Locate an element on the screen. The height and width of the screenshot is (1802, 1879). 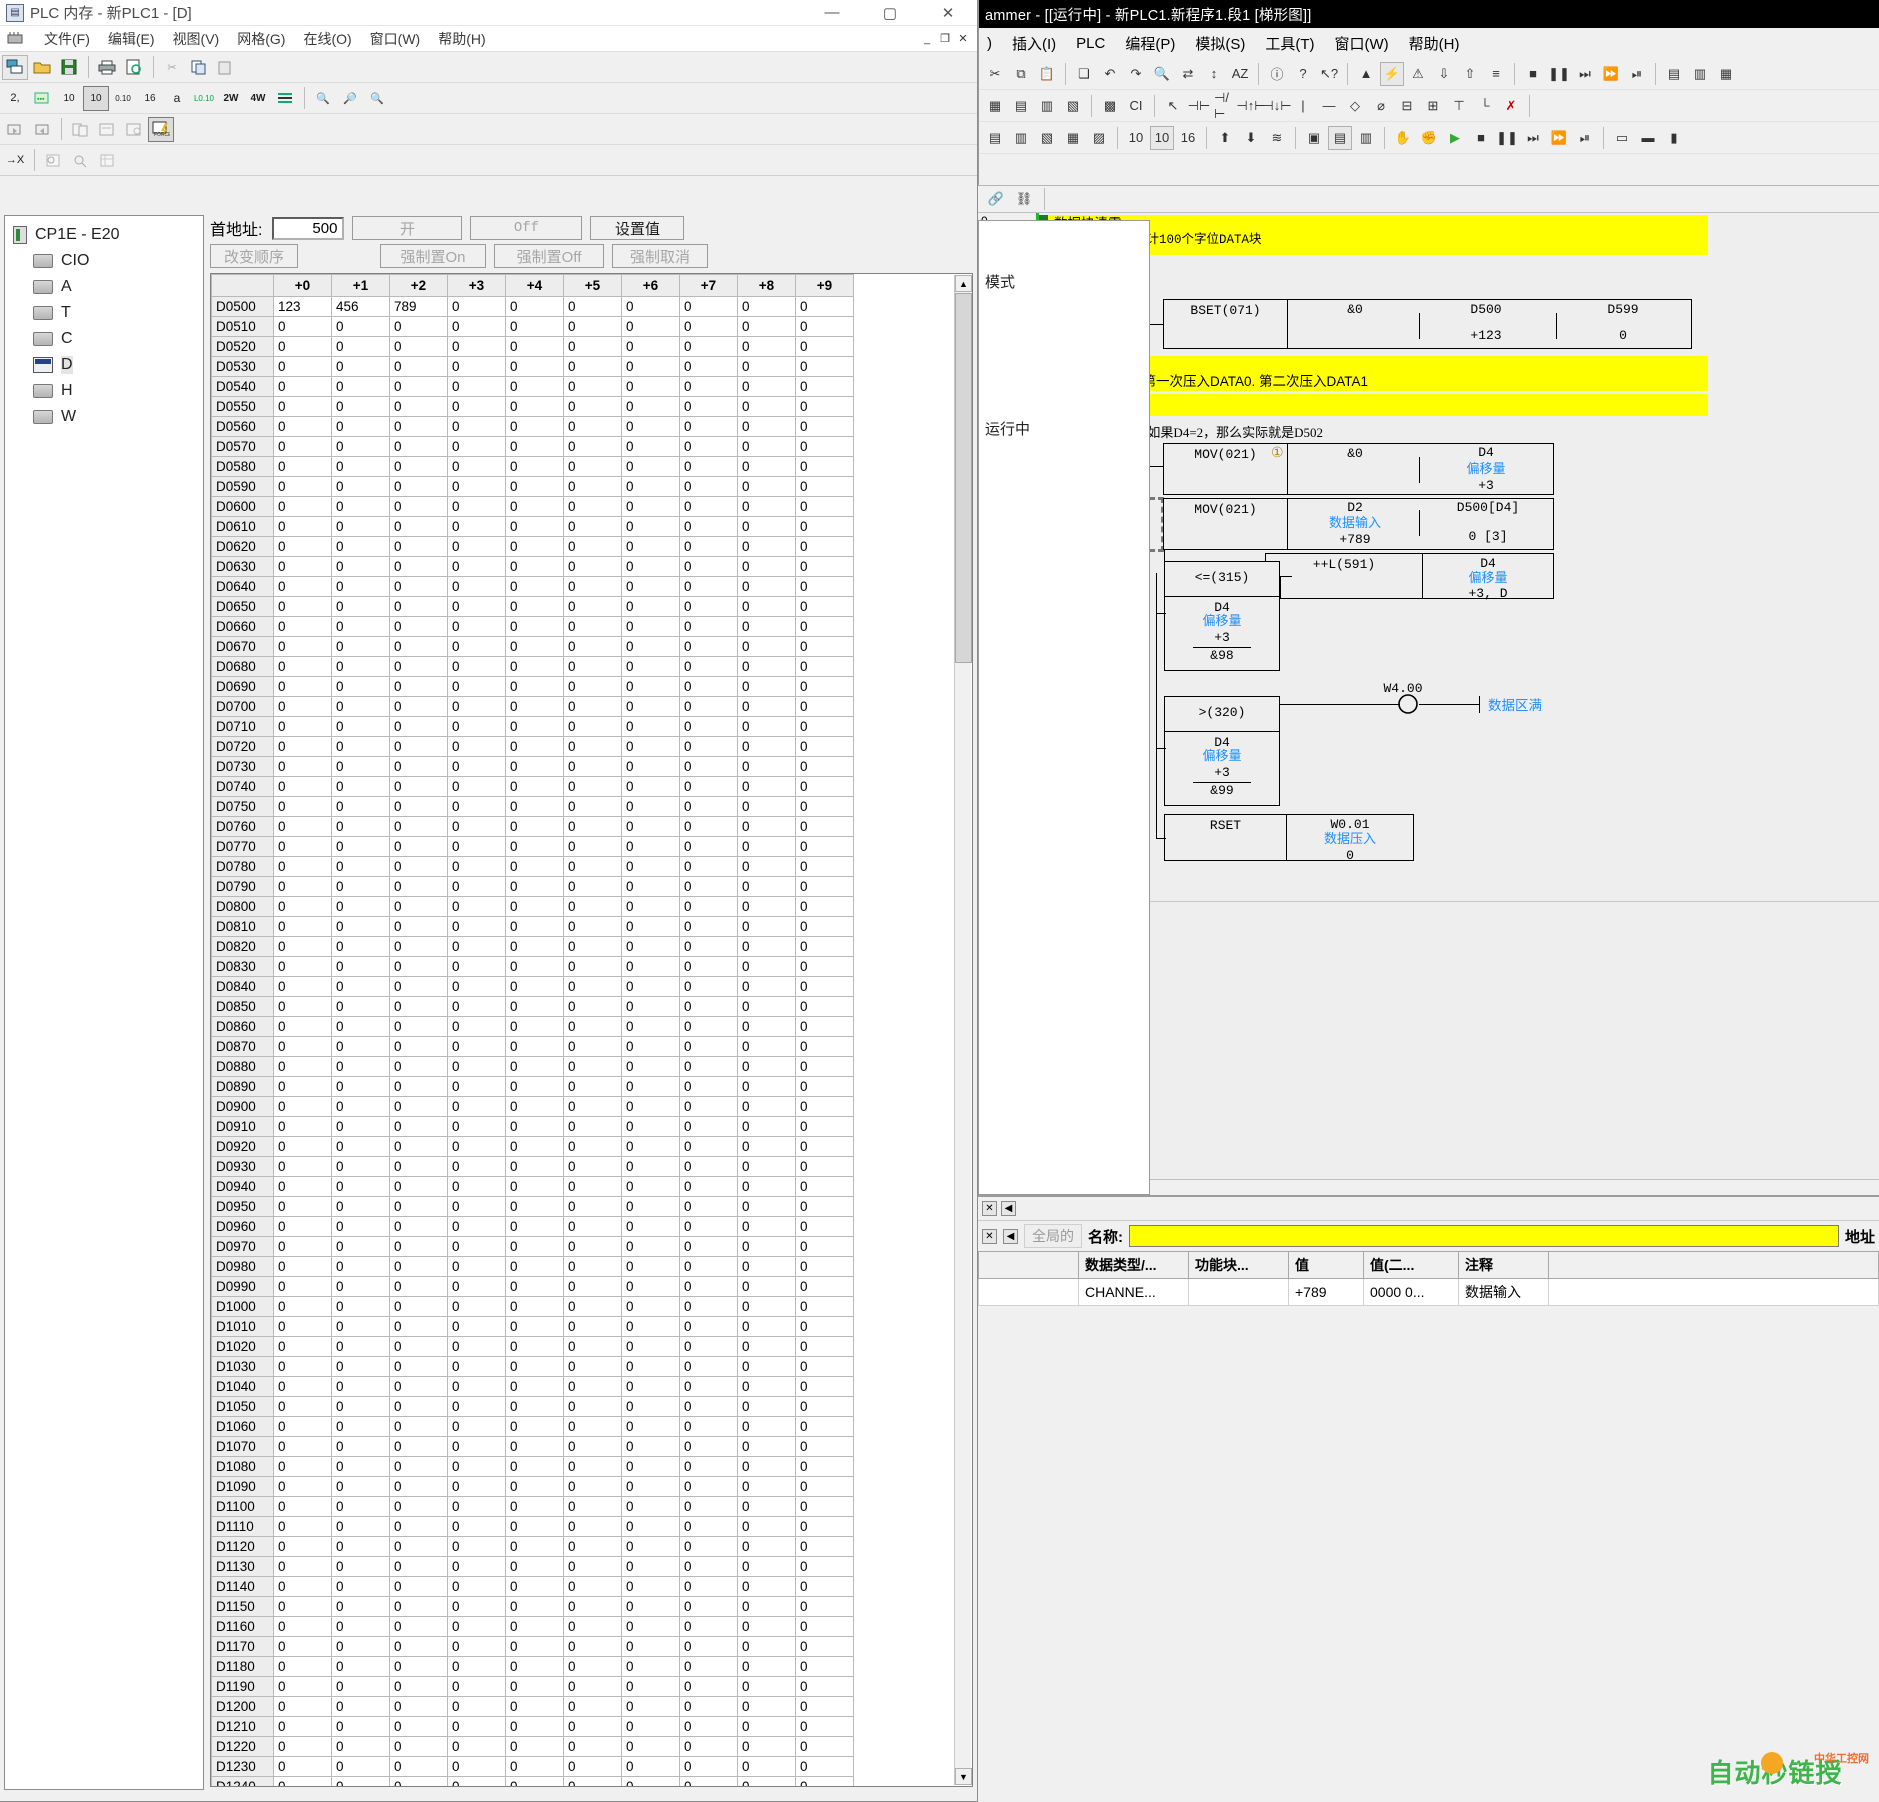
collapse-icon: ◀ is located at coordinates (1008, 1208).